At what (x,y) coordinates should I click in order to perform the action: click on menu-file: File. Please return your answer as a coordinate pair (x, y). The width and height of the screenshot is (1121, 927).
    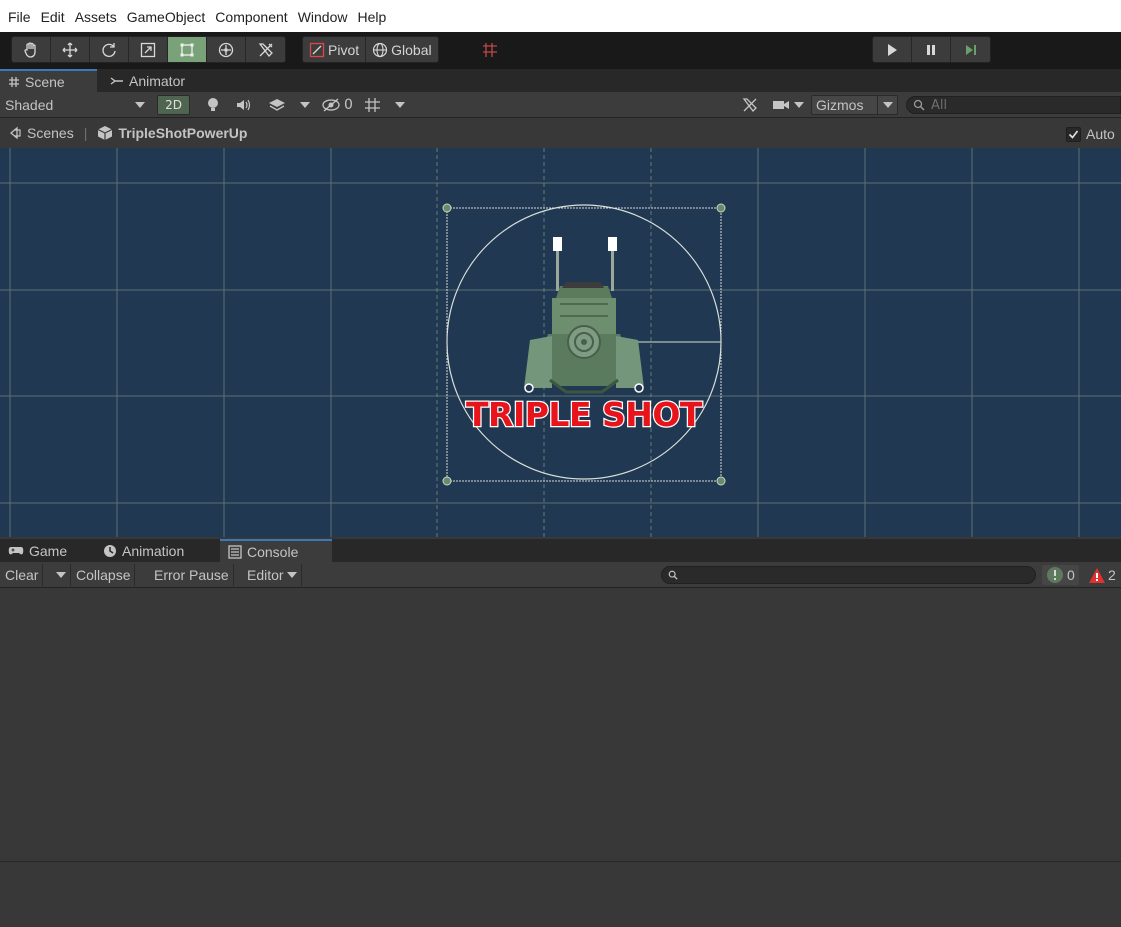
    Looking at the image, I should click on (19, 16).